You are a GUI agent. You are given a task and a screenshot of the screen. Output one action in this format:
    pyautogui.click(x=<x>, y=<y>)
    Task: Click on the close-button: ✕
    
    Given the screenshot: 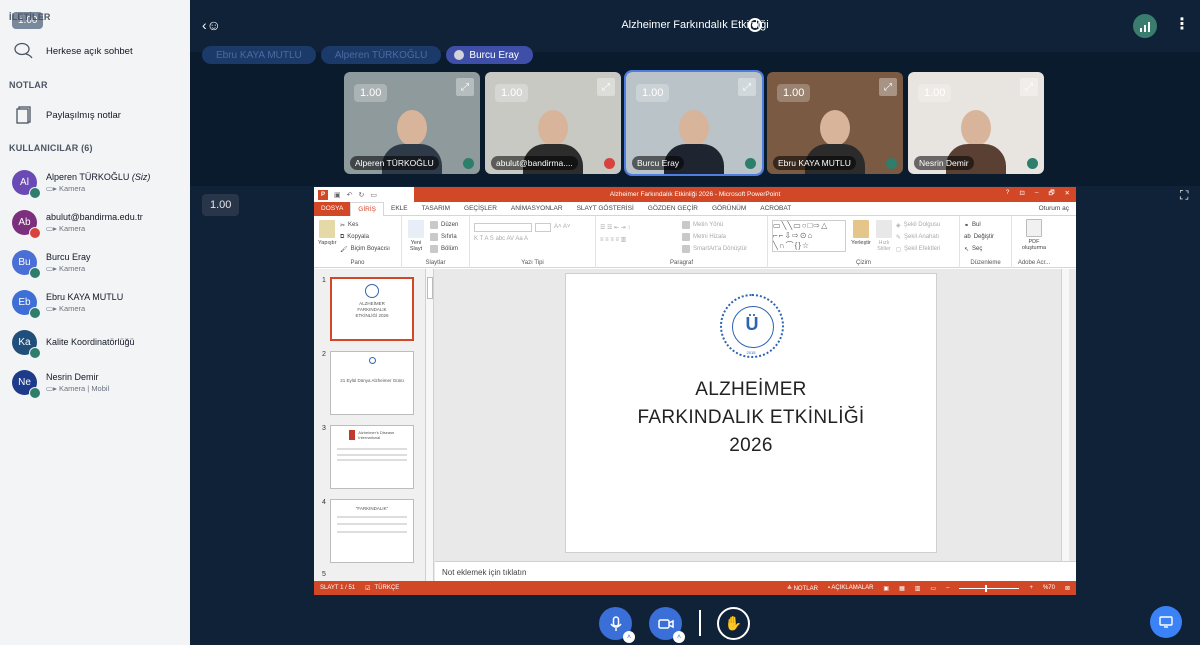 What is the action you would take?
    pyautogui.click(x=1067, y=194)
    